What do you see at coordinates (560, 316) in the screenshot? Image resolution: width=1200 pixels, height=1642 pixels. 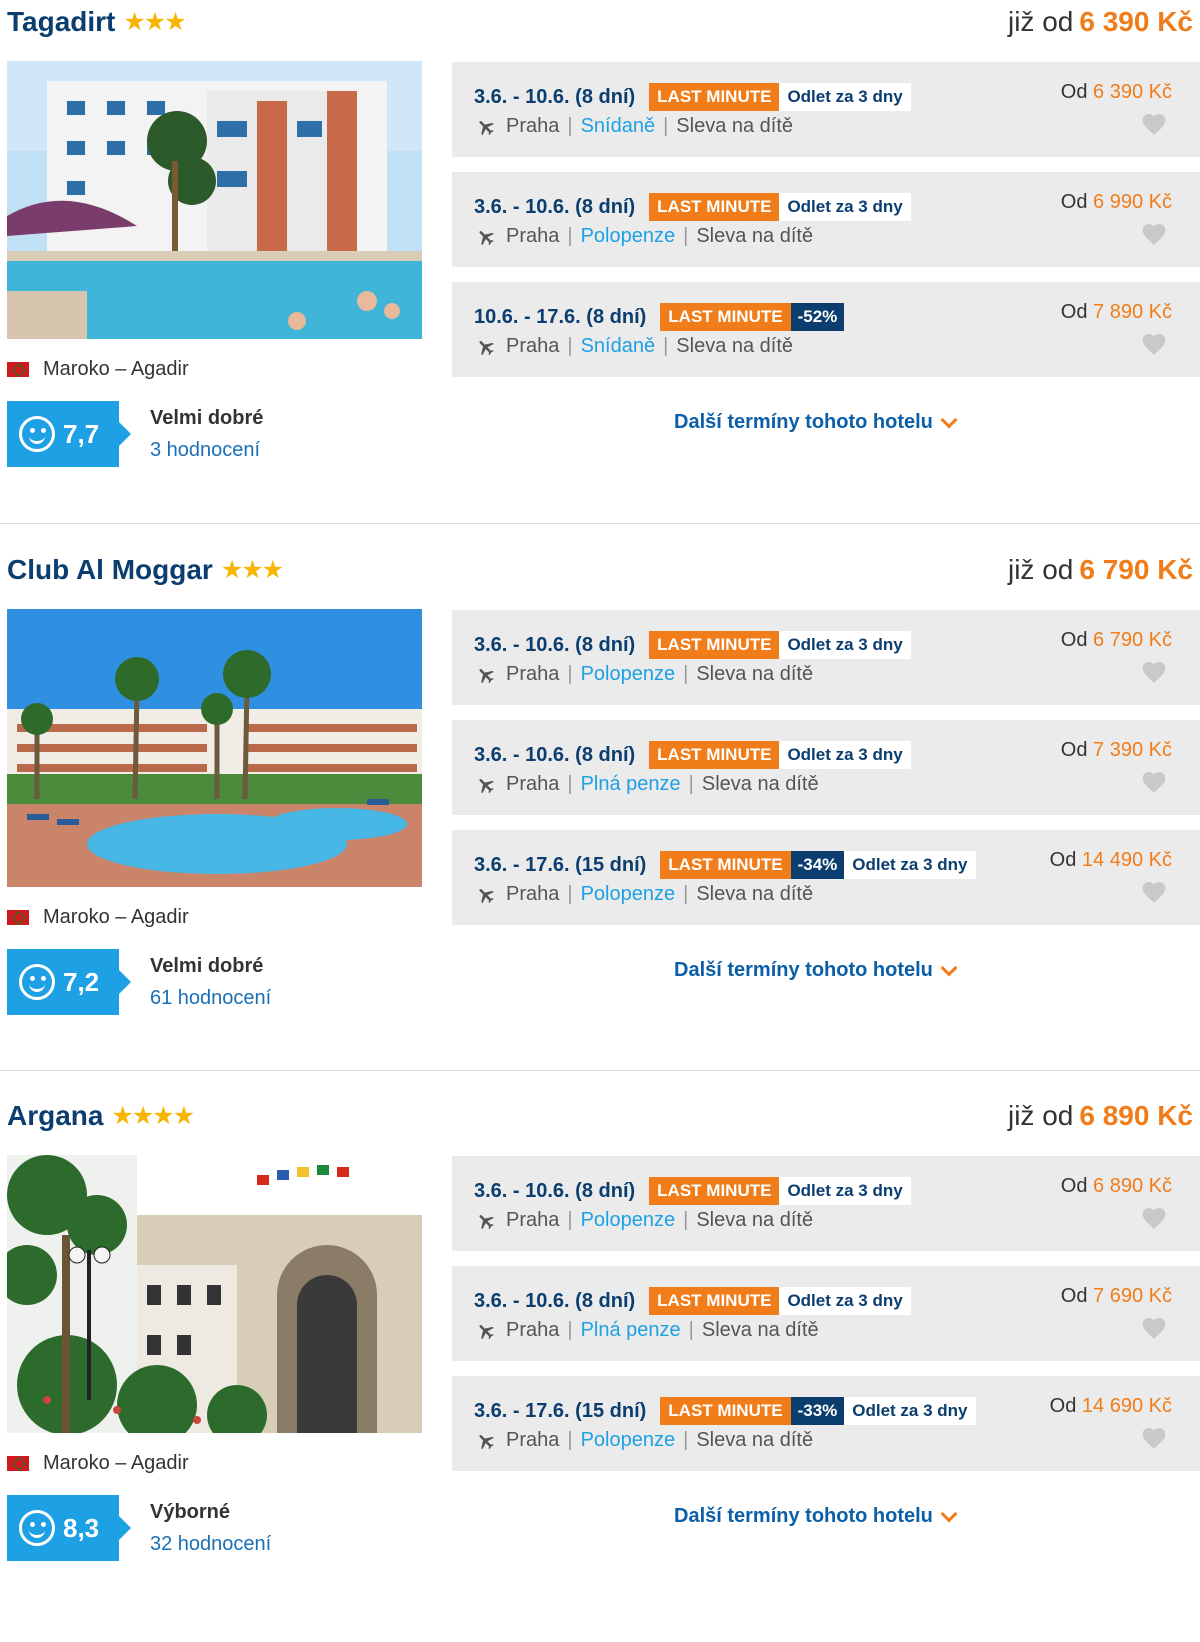 I see `term-dates: 10.6. - 17.6. (8 dní)` at bounding box center [560, 316].